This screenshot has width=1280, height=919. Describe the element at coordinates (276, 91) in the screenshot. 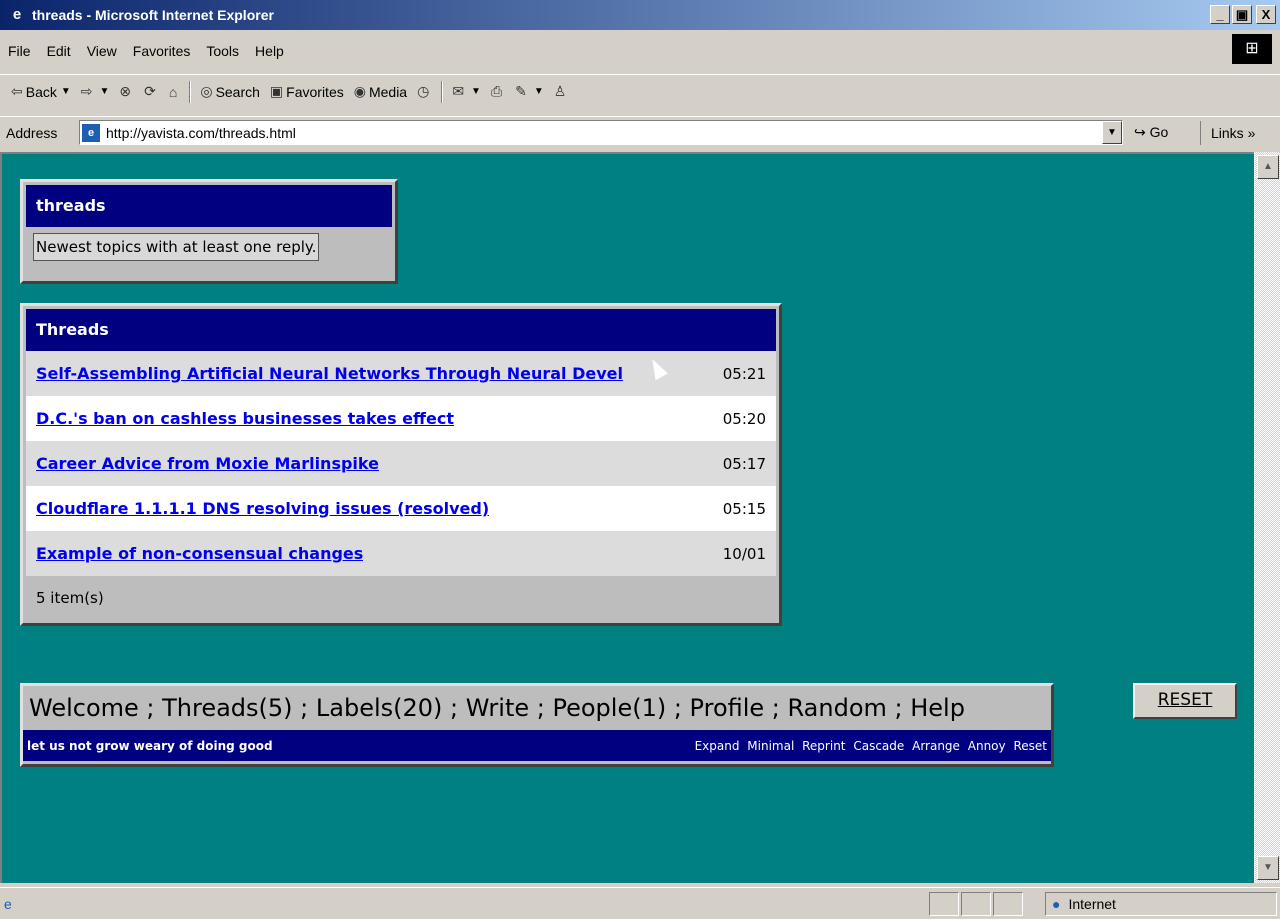

I see `favorites-icon: ▣` at that location.